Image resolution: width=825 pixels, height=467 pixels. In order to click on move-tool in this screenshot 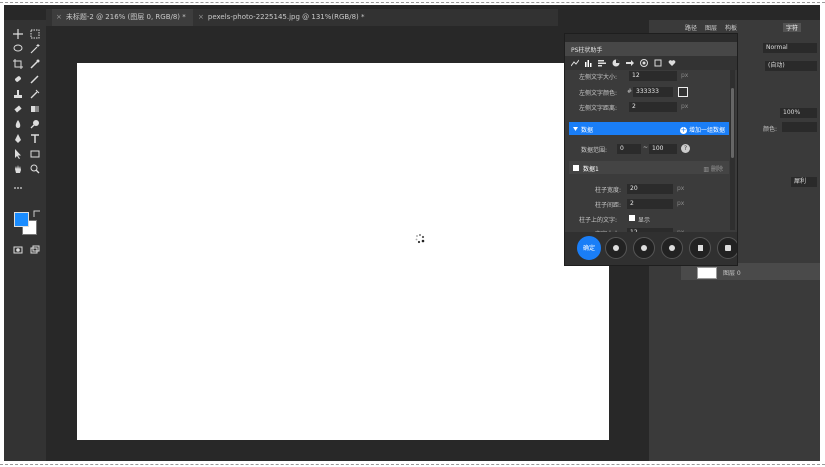, I will do `click(17, 33)`.